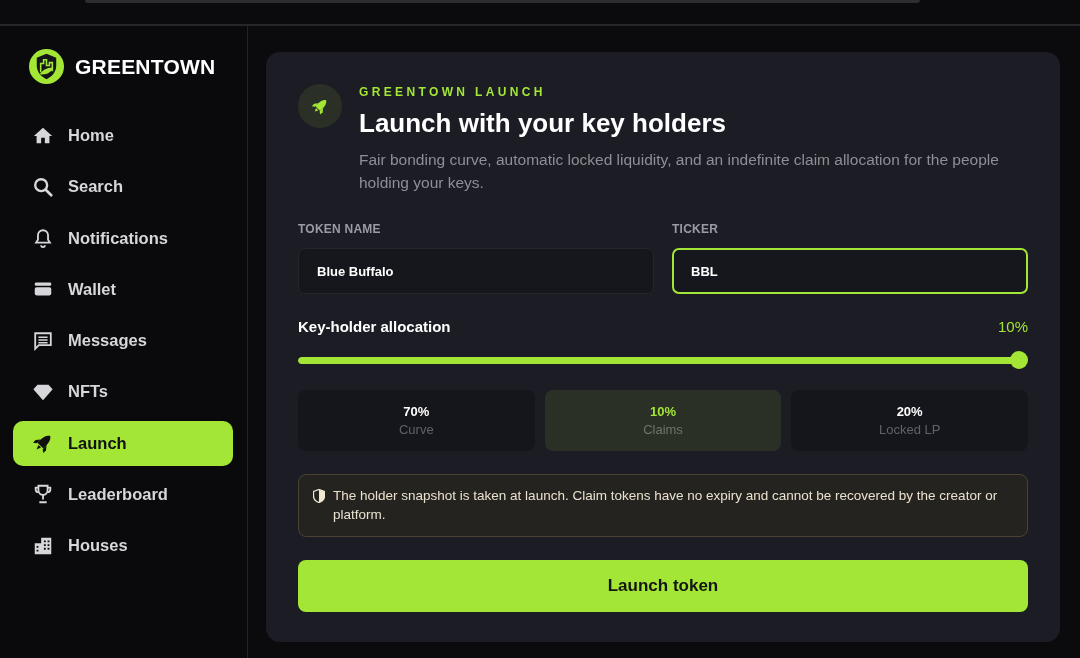  What do you see at coordinates (320, 106) in the screenshot?
I see `rocket-icon` at bounding box center [320, 106].